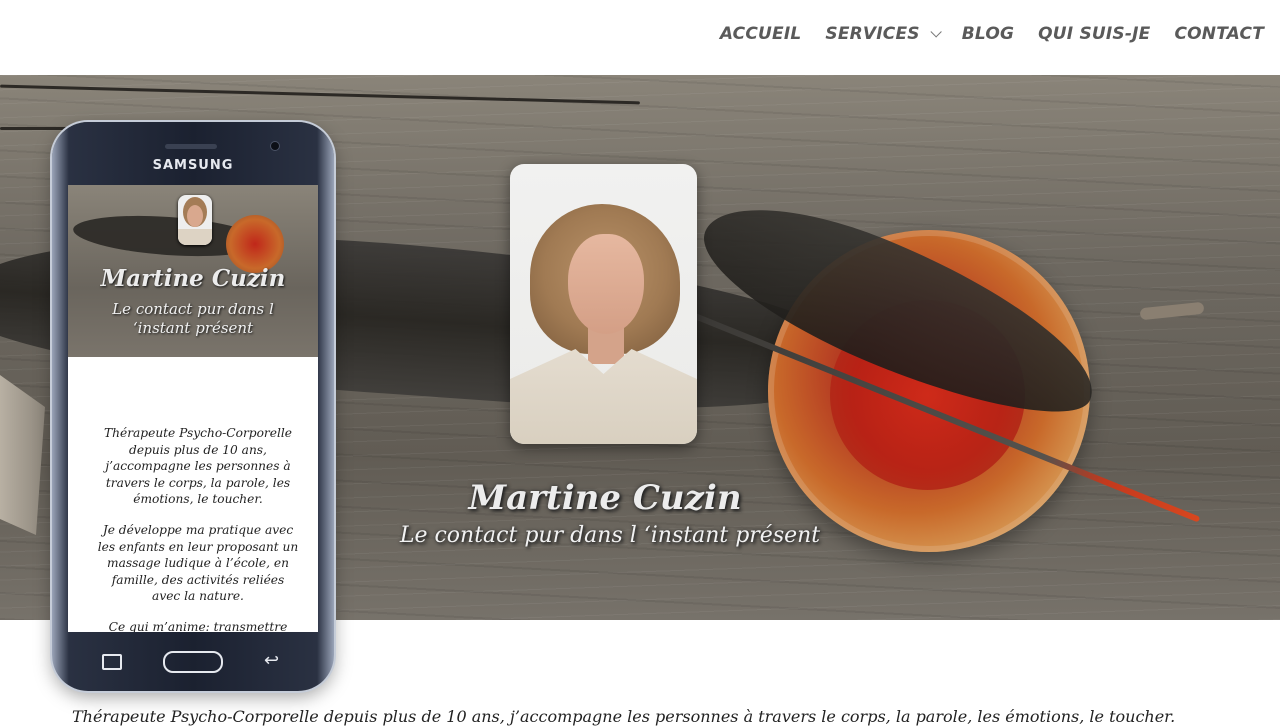 The height and width of the screenshot is (726, 1280). What do you see at coordinates (193, 278) in the screenshot?
I see `mobile-hero-name: Martine Cuzin` at bounding box center [193, 278].